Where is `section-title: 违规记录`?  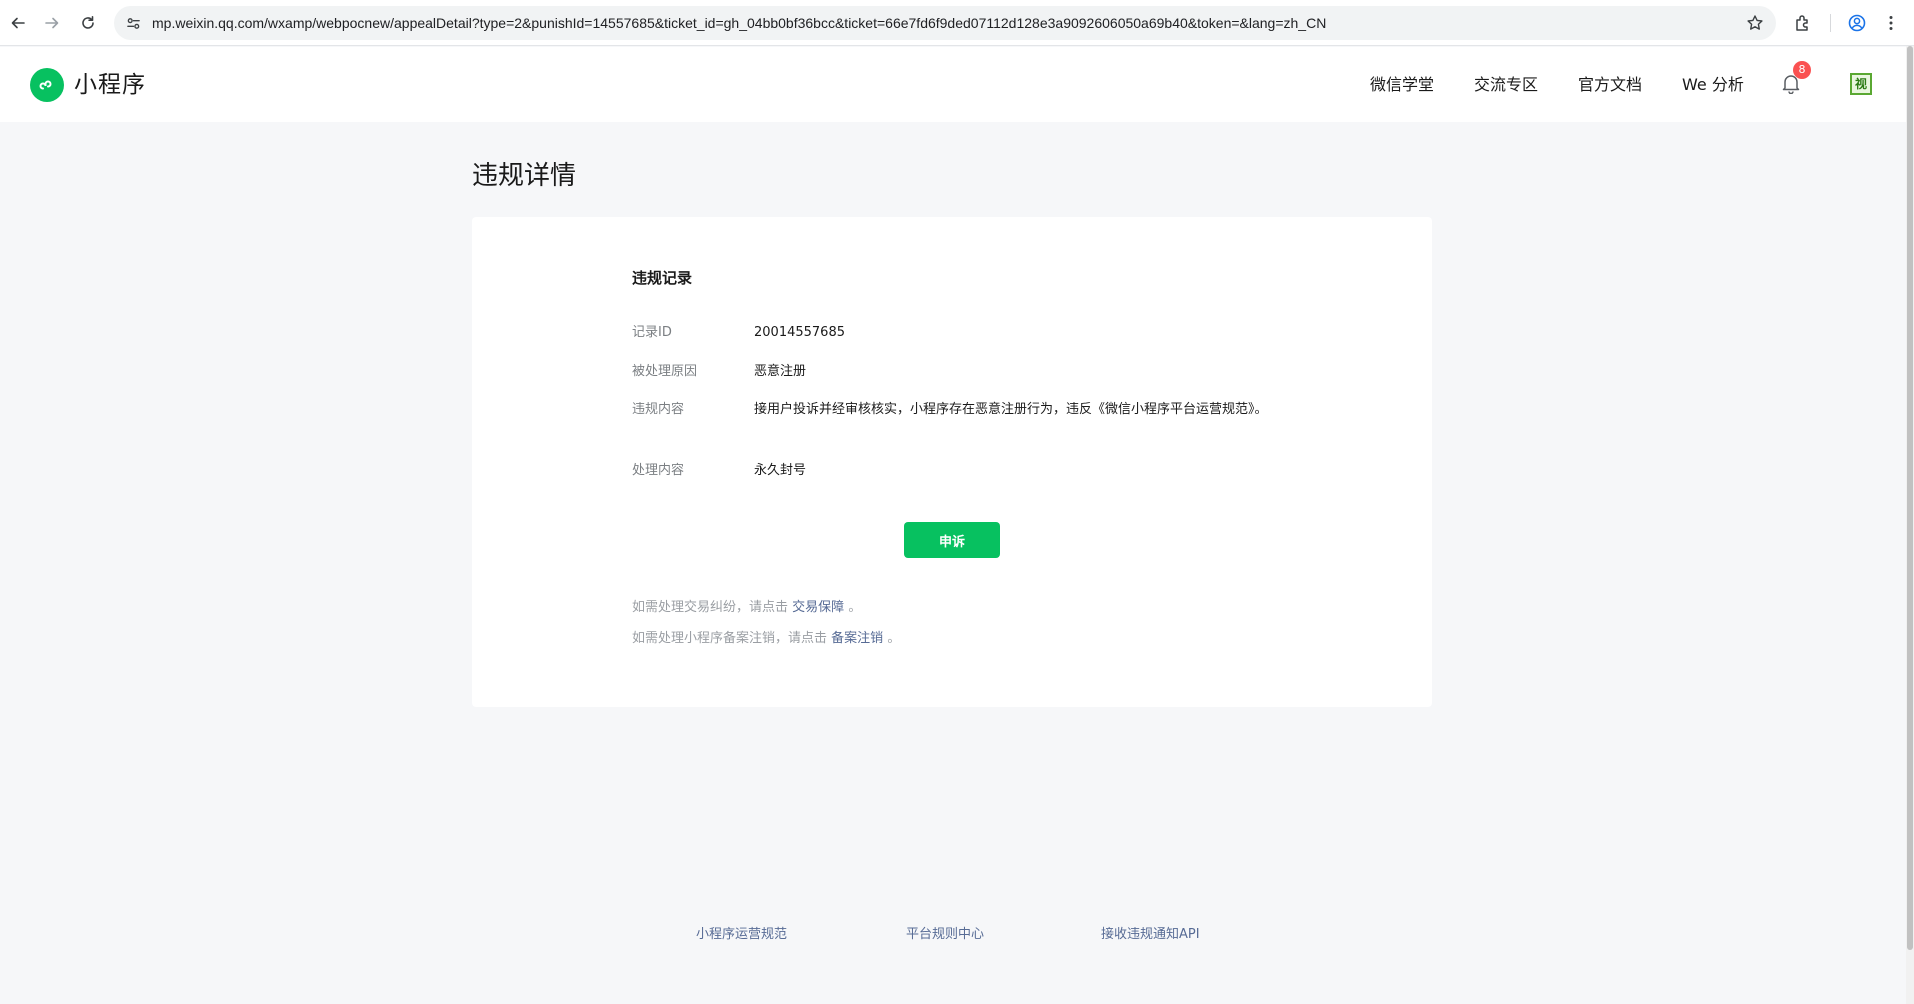 section-title: 违规记录 is located at coordinates (662, 278).